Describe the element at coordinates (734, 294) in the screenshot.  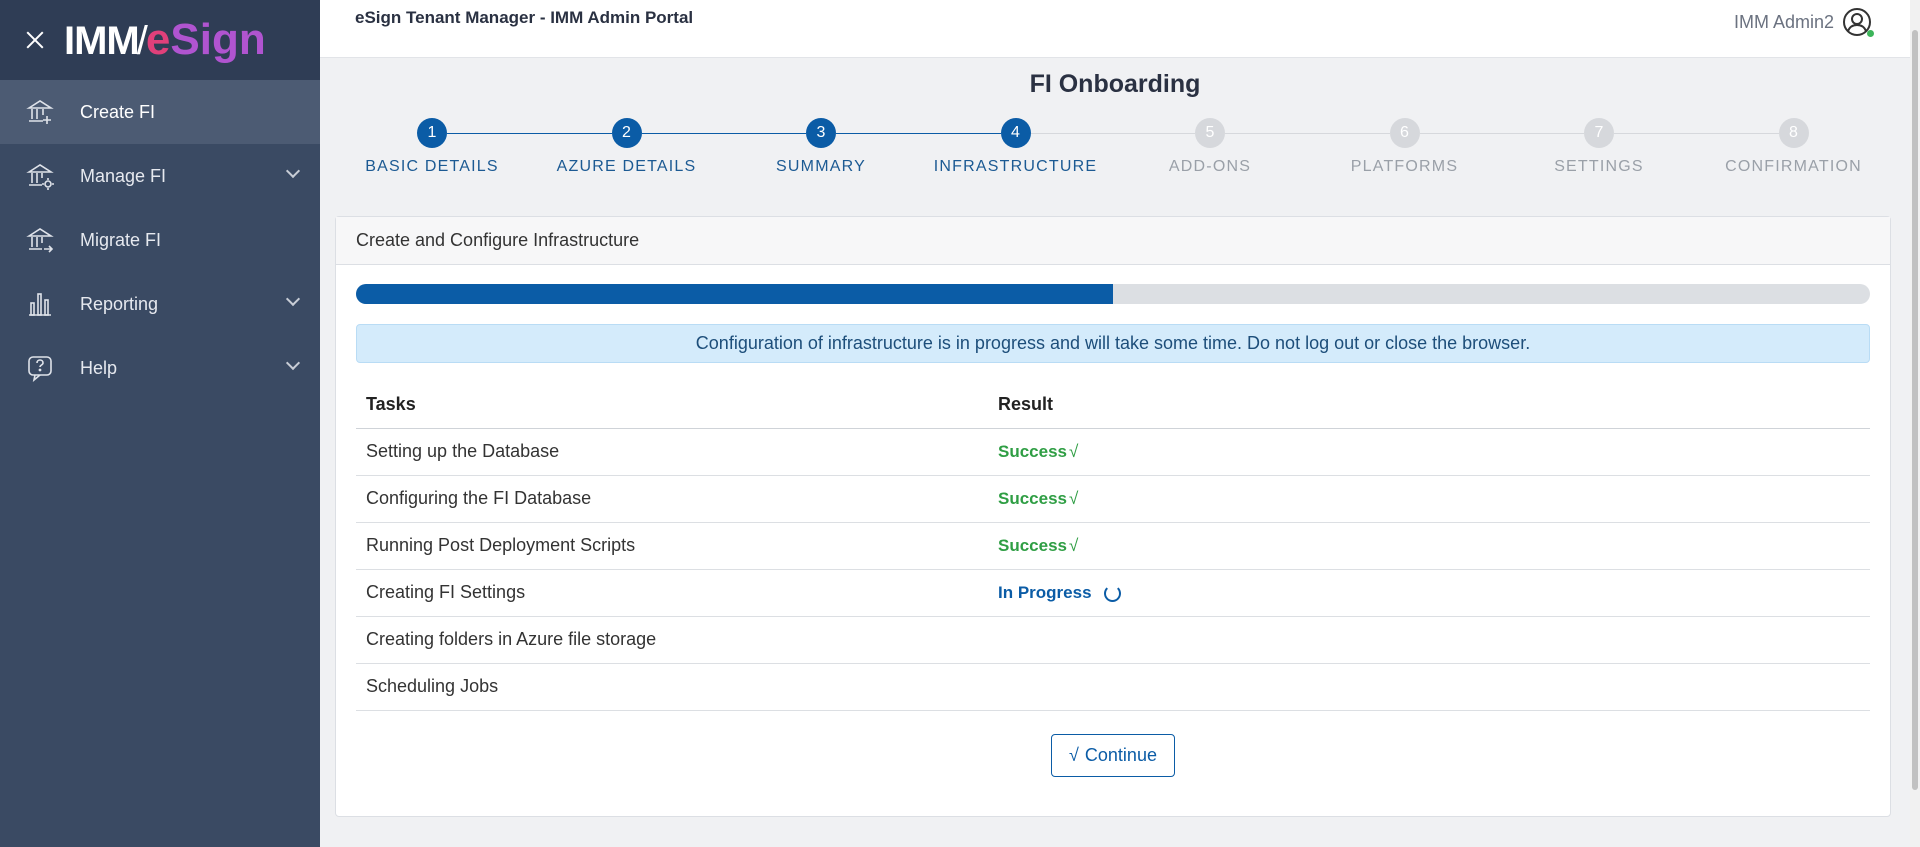
I see `progress-bar-fill` at that location.